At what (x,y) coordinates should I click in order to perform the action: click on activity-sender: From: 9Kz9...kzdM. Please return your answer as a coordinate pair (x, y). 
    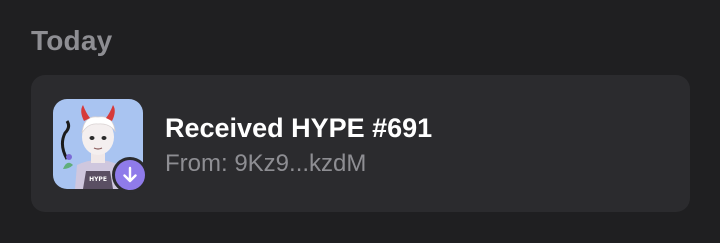
    Looking at the image, I should click on (266, 163).